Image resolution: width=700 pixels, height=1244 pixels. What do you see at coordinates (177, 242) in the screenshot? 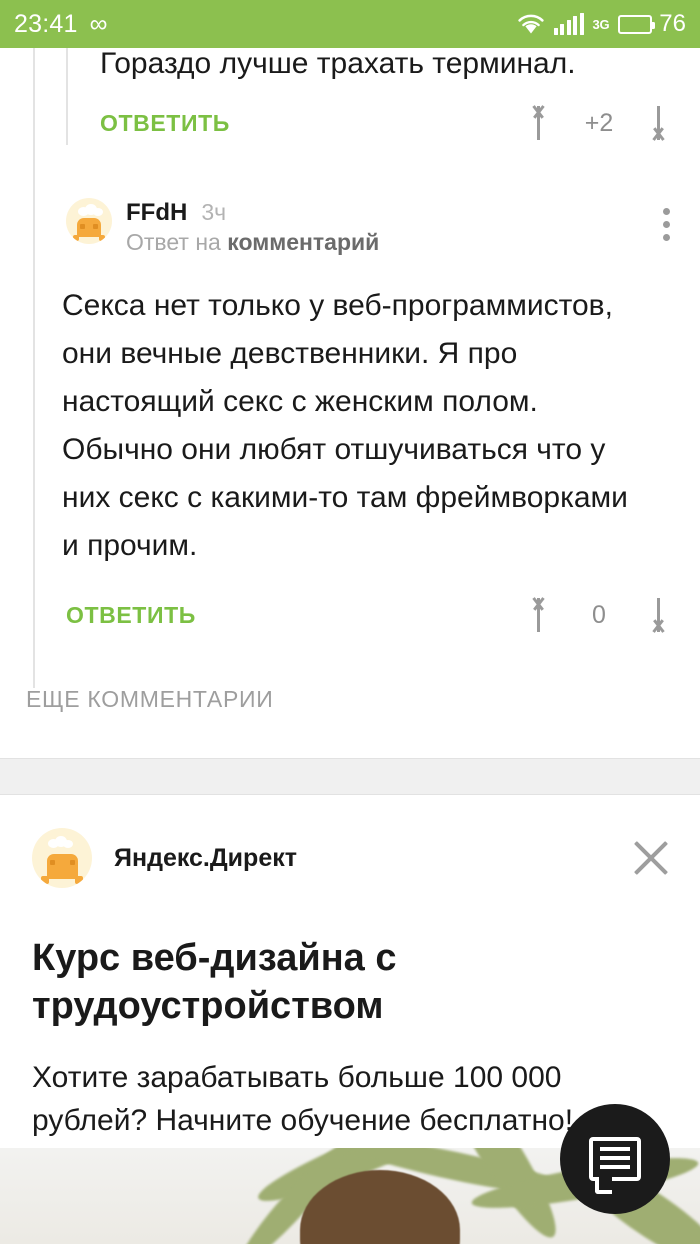
I see `reply-to-prefix: Ответ на` at bounding box center [177, 242].